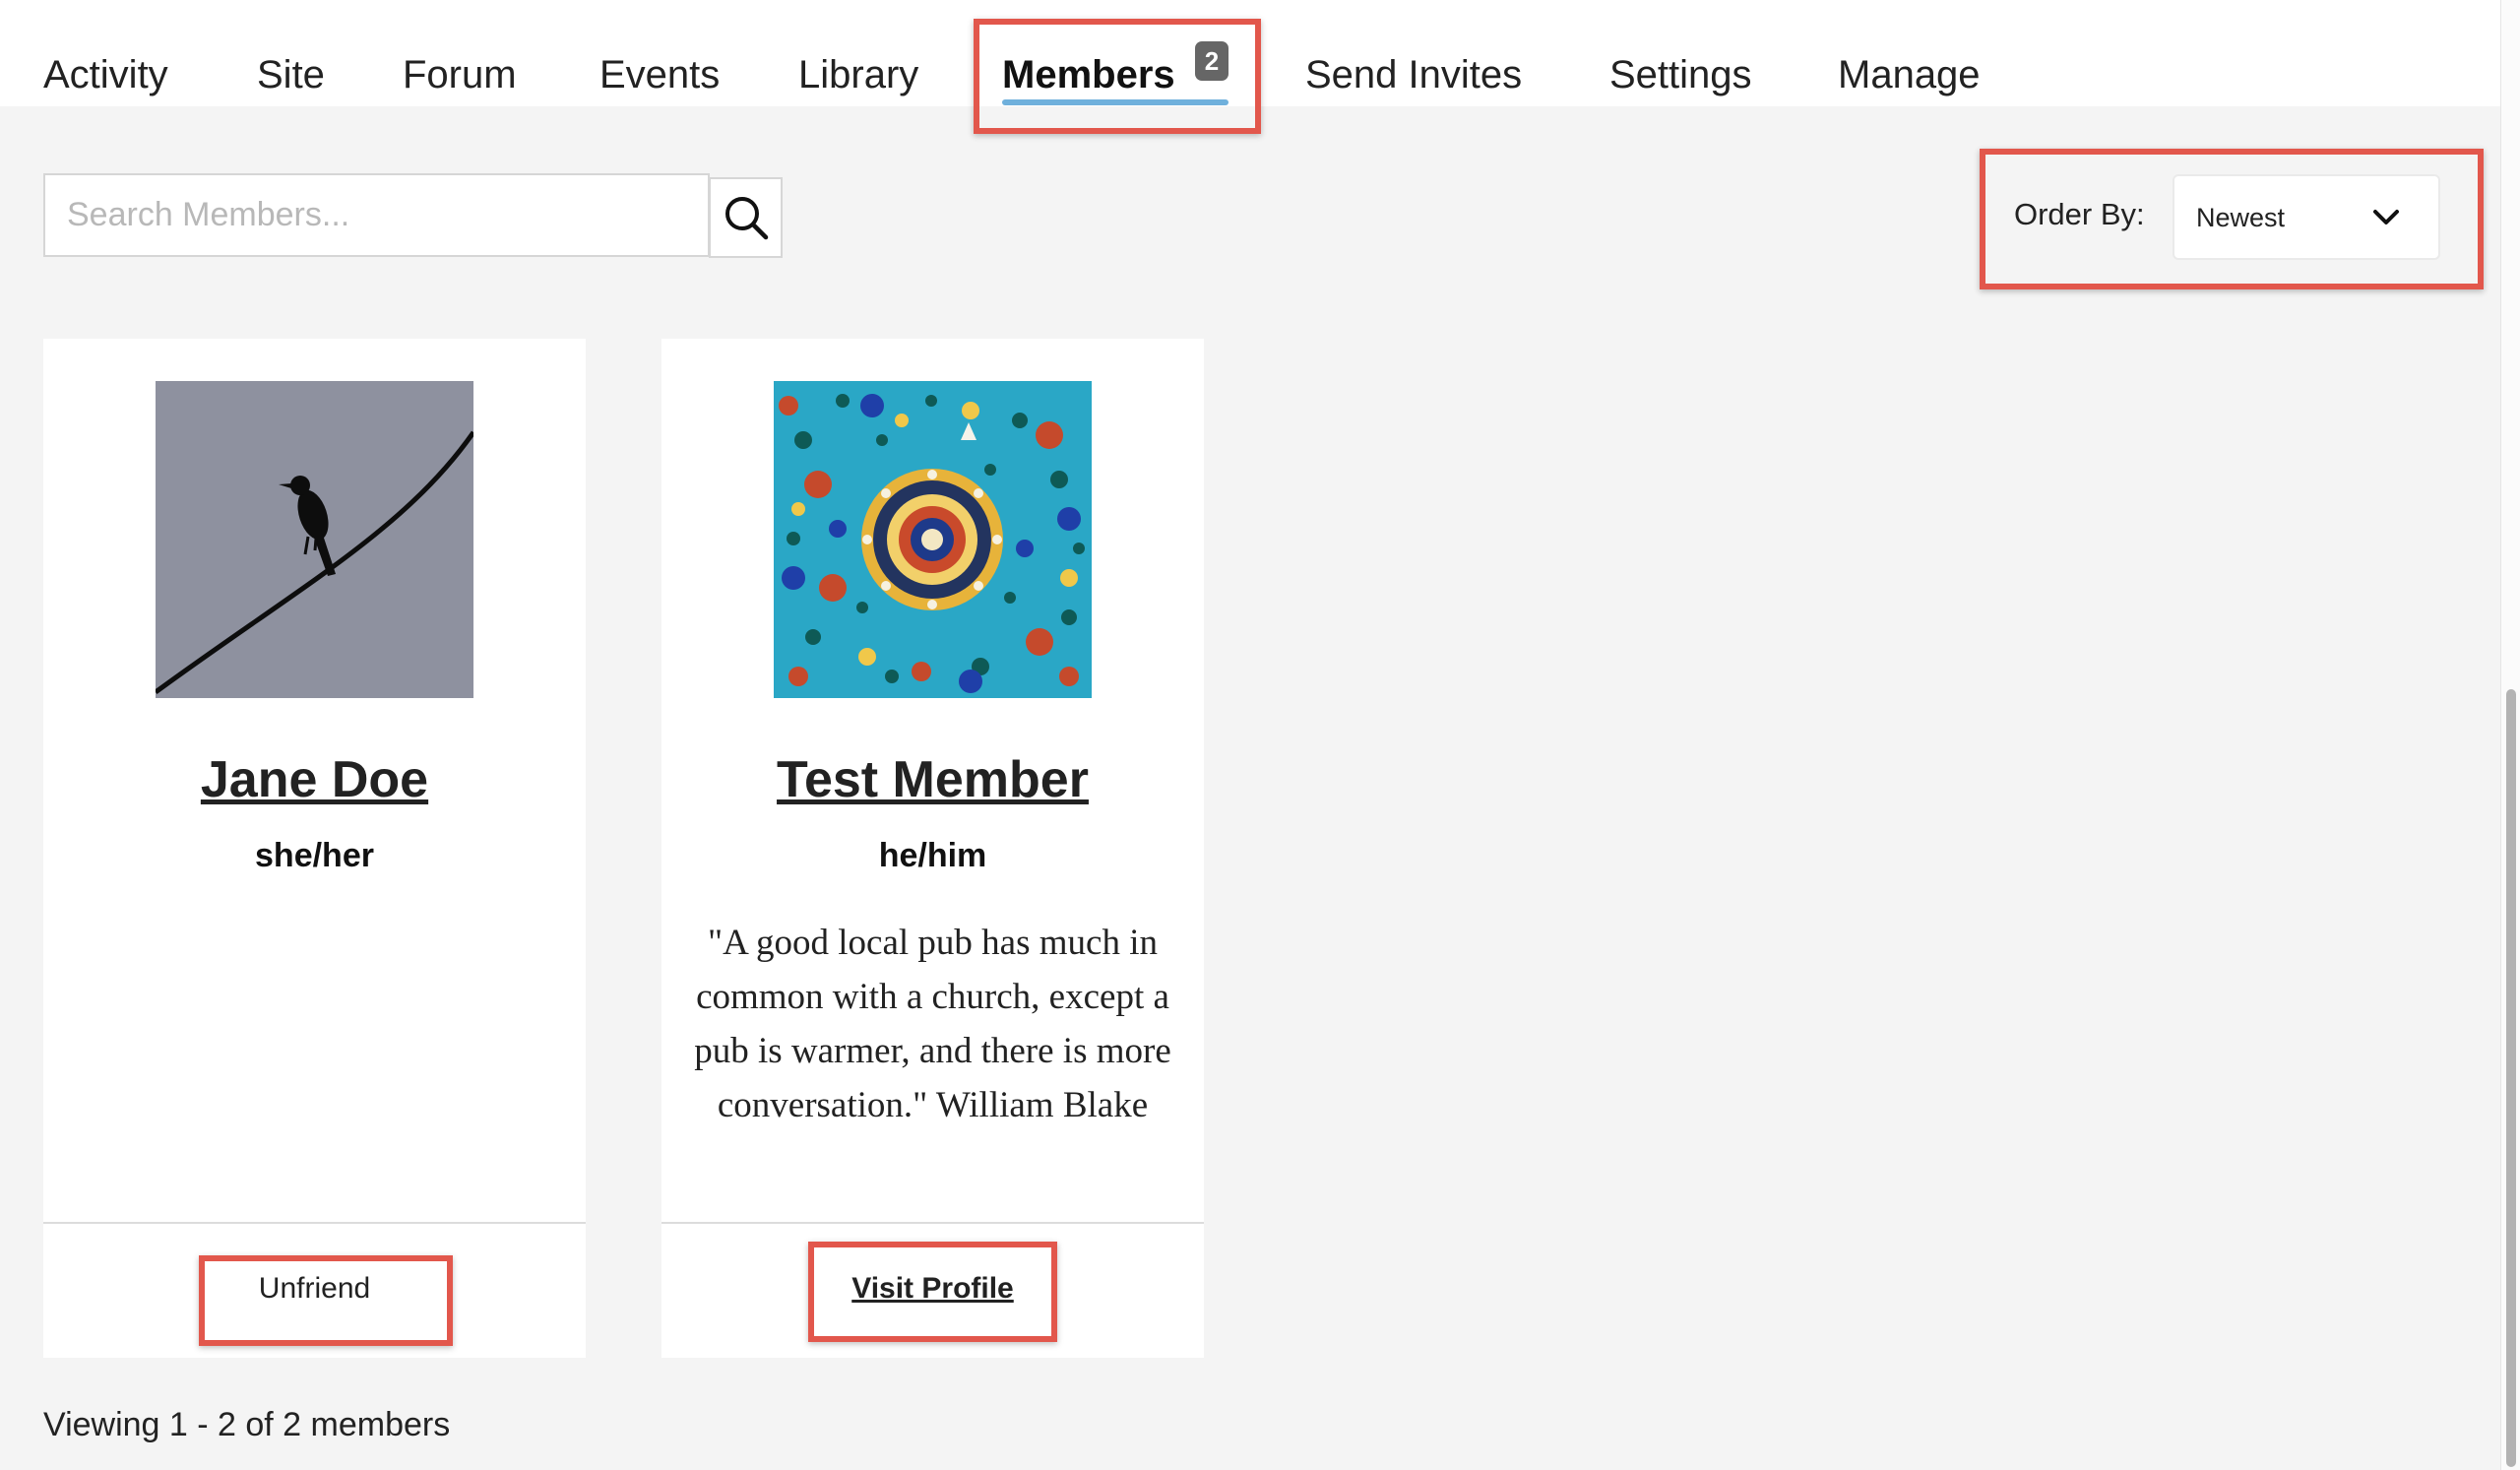 Image resolution: width=2520 pixels, height=1470 pixels. I want to click on search-button, so click(746, 217).